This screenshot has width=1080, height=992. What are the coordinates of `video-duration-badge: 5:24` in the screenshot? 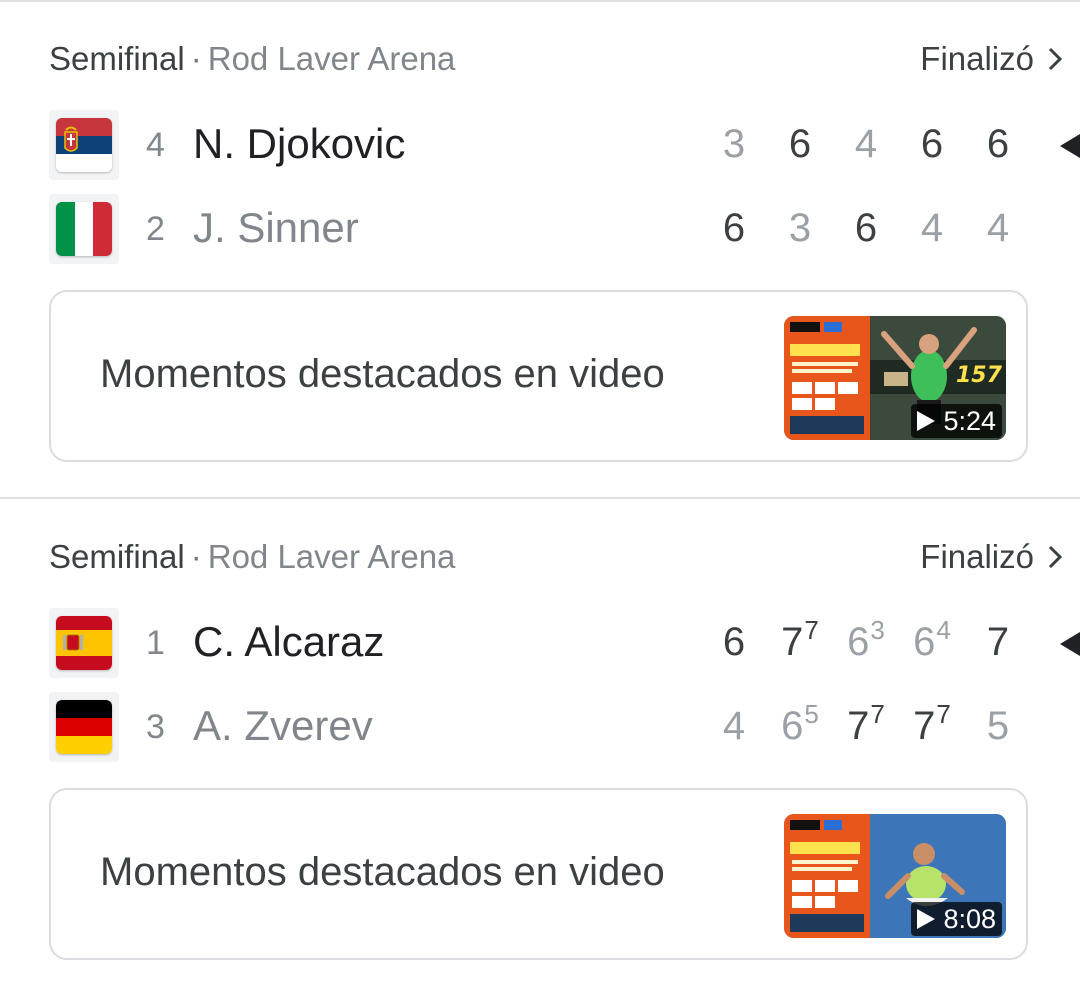 It's located at (956, 421).